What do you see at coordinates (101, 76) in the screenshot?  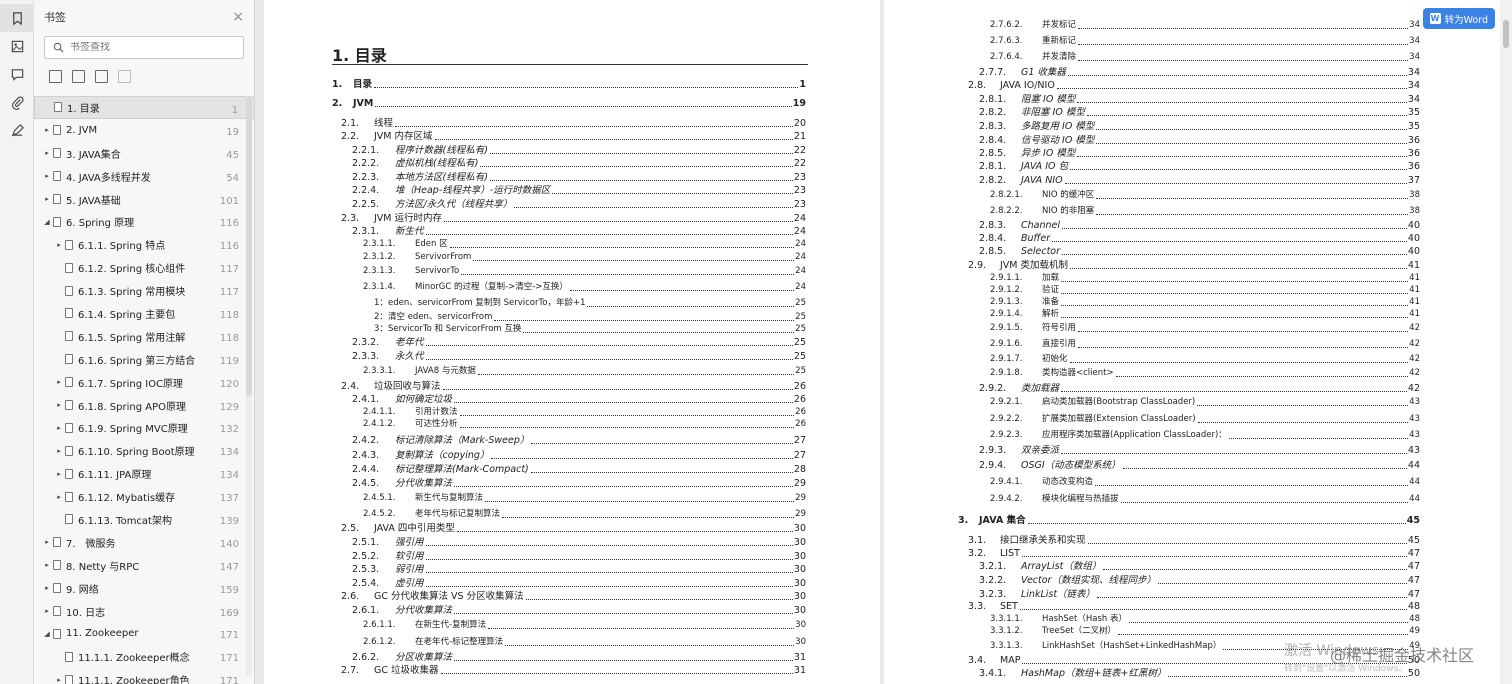 I see `add-bookmark-icon` at bounding box center [101, 76].